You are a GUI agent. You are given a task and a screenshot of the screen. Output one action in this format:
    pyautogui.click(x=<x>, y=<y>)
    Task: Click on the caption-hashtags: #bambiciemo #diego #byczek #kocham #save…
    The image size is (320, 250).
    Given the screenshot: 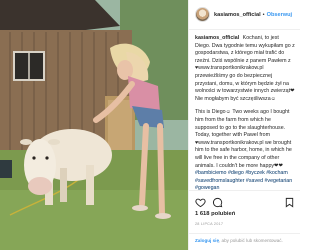 What is the action you would take?
    pyautogui.click(x=243, y=180)
    